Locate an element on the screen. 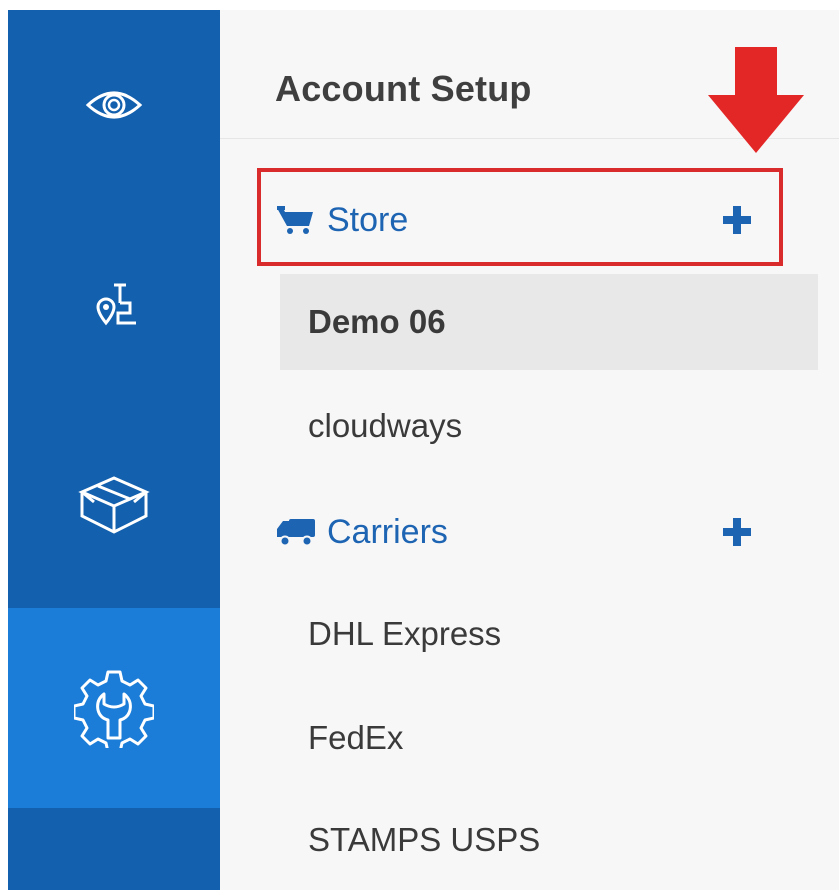  rail-item-routes is located at coordinates (114, 305).